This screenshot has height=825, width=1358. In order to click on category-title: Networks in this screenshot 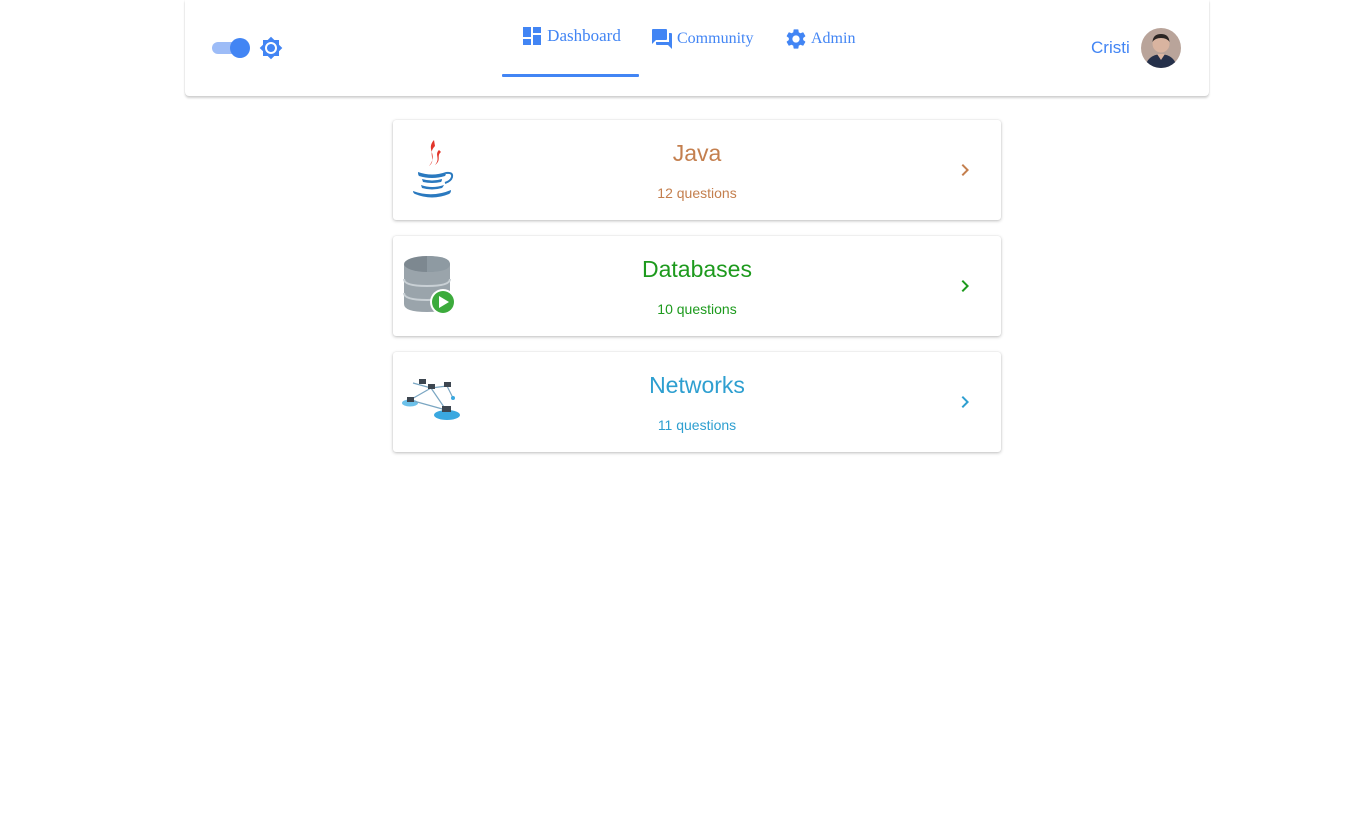, I will do `click(697, 385)`.